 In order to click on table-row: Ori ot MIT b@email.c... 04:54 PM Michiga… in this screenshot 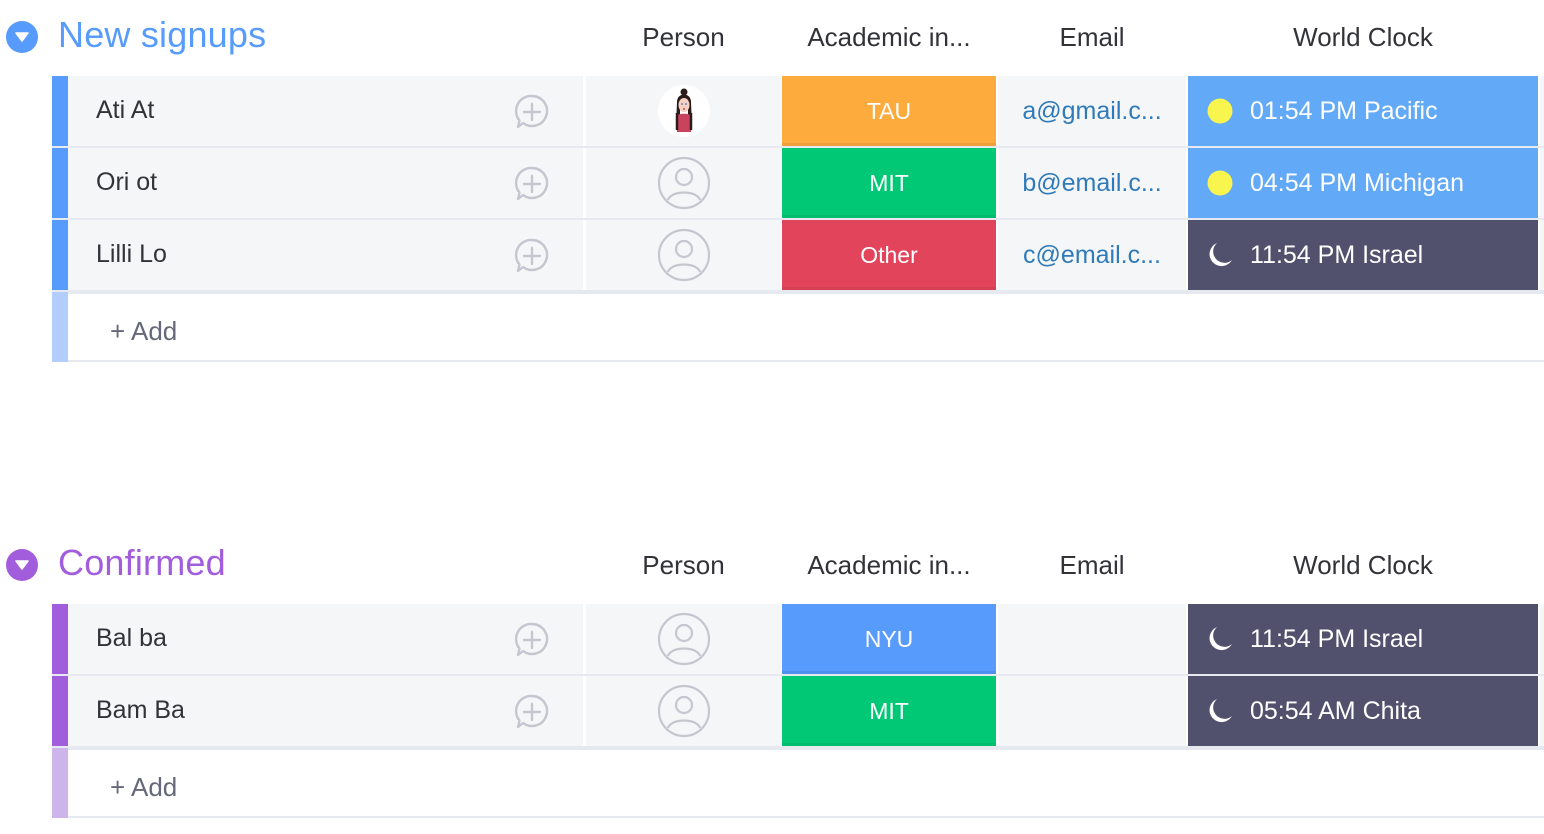, I will do `click(772, 184)`.